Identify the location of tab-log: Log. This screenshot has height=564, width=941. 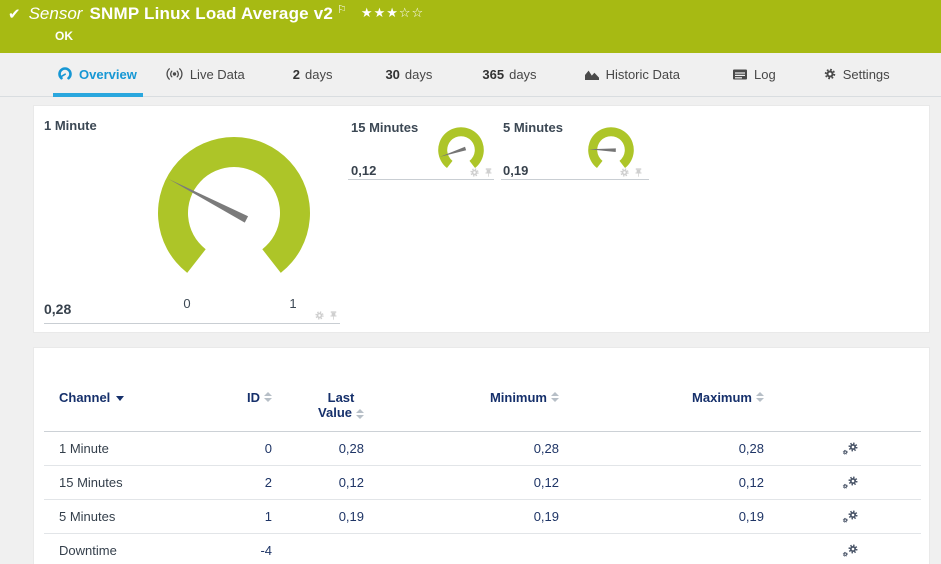
(754, 77).